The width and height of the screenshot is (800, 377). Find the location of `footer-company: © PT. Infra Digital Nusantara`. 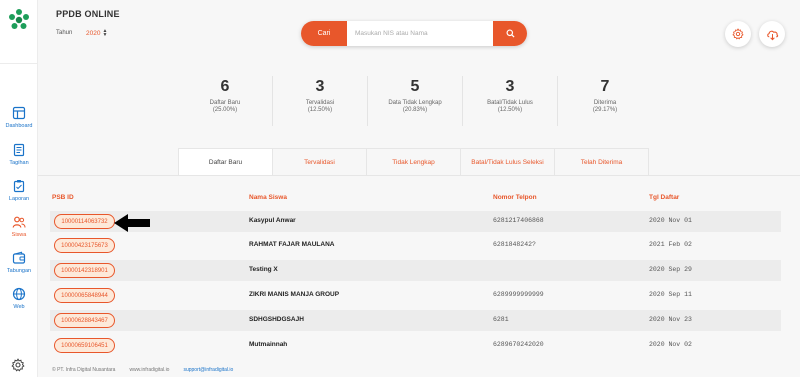

footer-company: © PT. Infra Digital Nusantara is located at coordinates (84, 370).